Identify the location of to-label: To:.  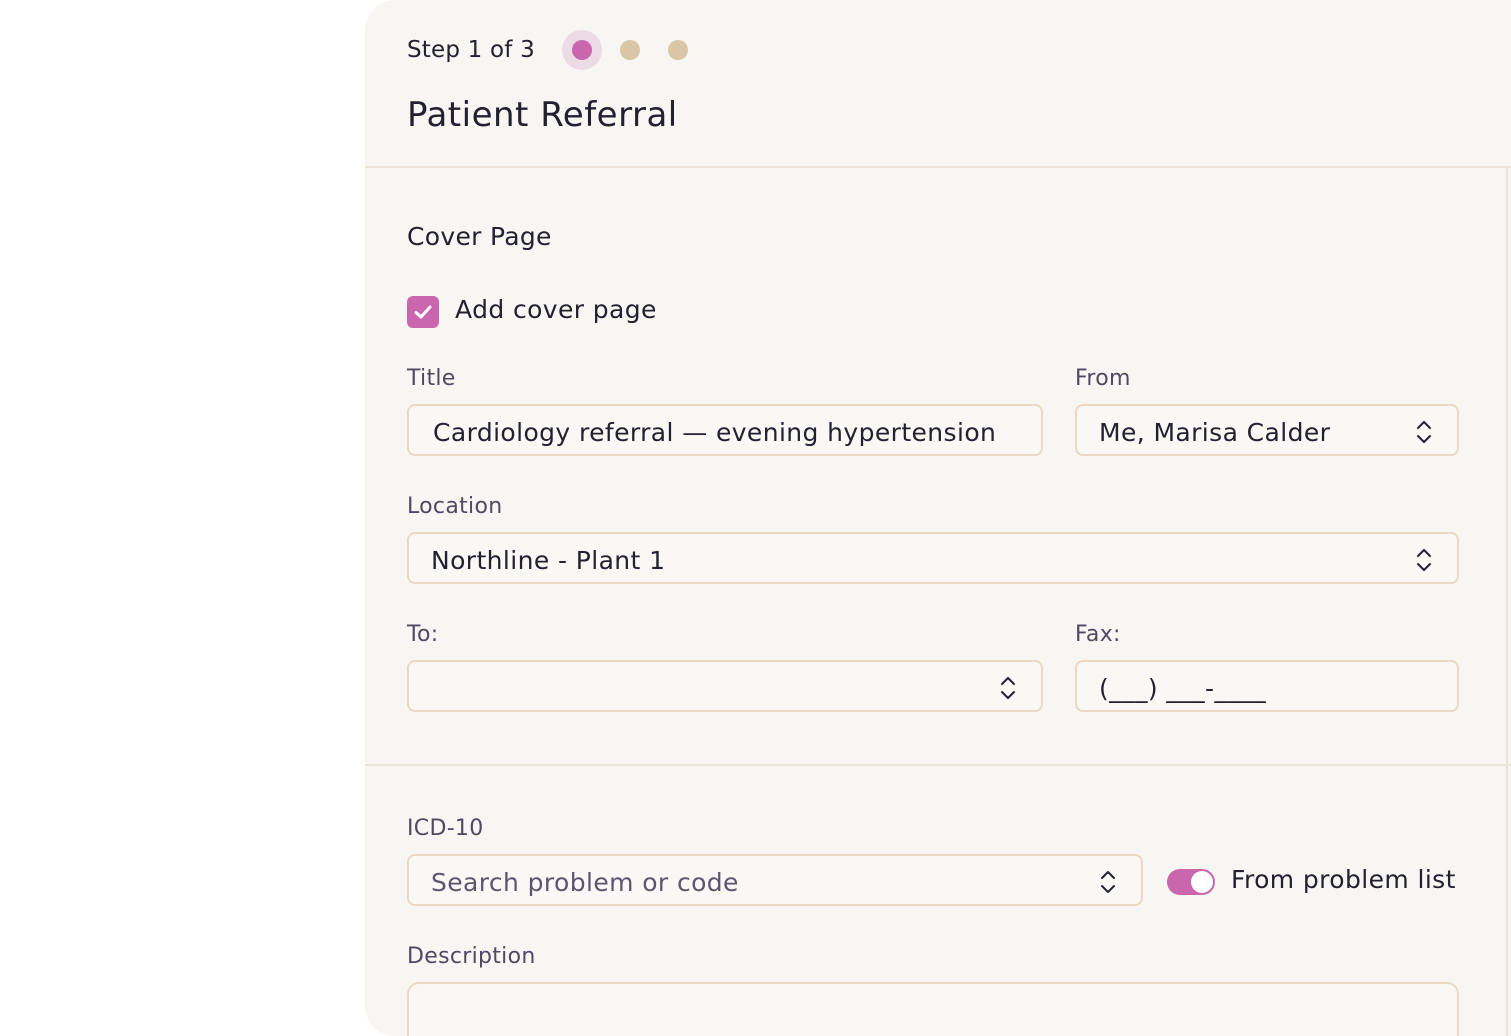
(423, 634).